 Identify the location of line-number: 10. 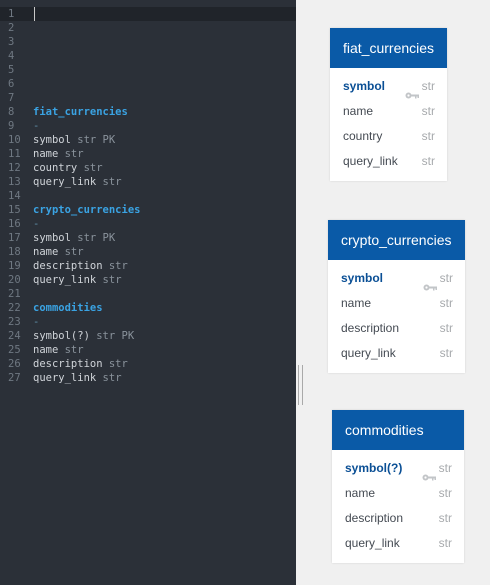
(14, 140).